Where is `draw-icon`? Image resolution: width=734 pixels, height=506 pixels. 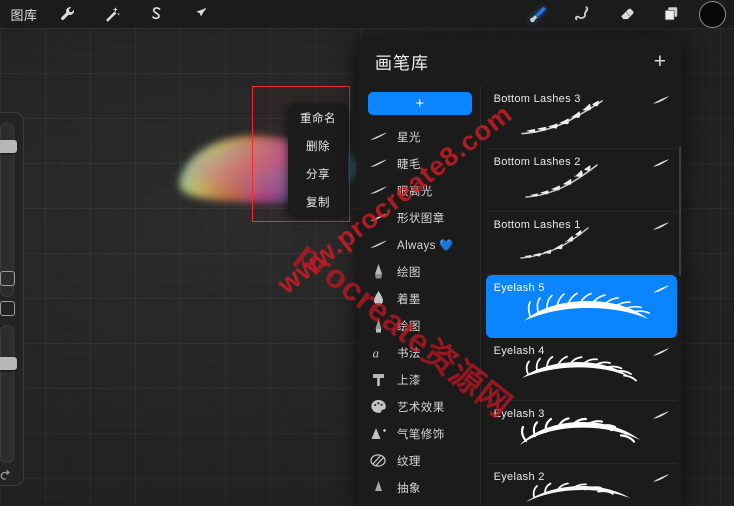
draw-icon is located at coordinates (378, 326).